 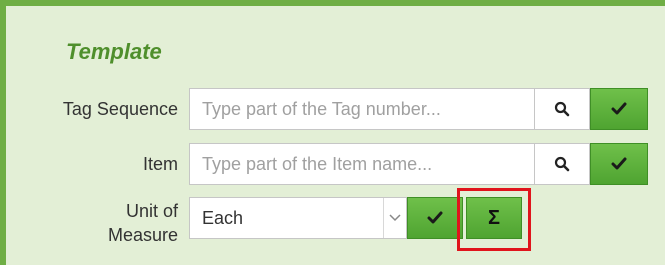 What do you see at coordinates (151, 211) in the screenshot?
I see `unit-of-measure-label-line1: Unit of` at bounding box center [151, 211].